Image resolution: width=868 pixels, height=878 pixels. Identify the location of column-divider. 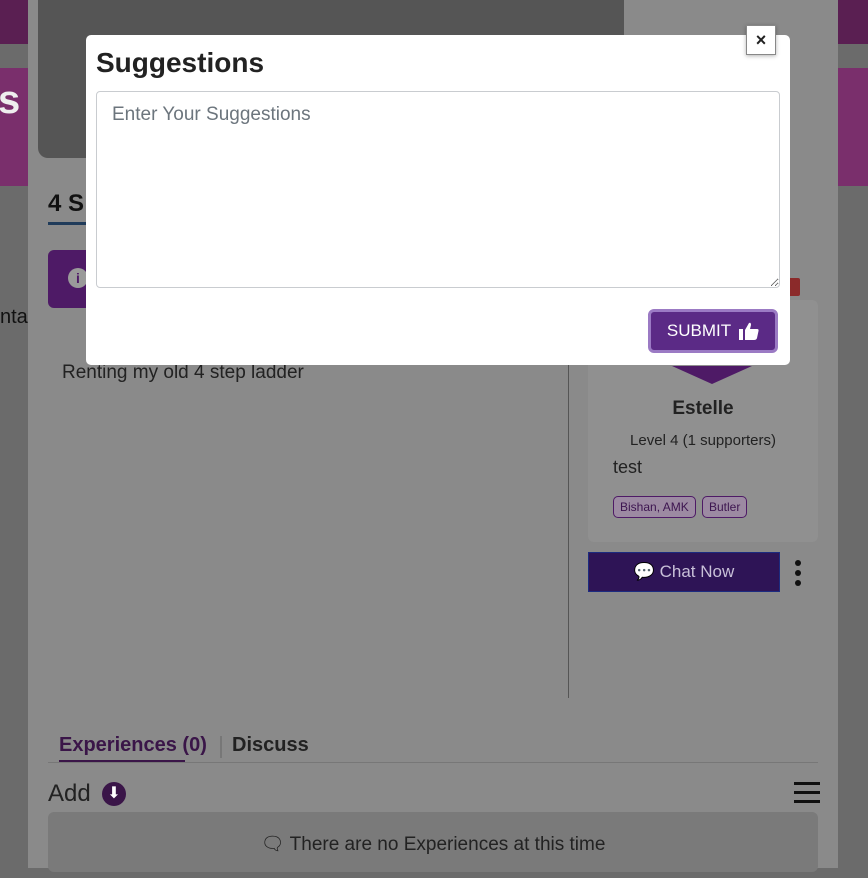
(568, 529).